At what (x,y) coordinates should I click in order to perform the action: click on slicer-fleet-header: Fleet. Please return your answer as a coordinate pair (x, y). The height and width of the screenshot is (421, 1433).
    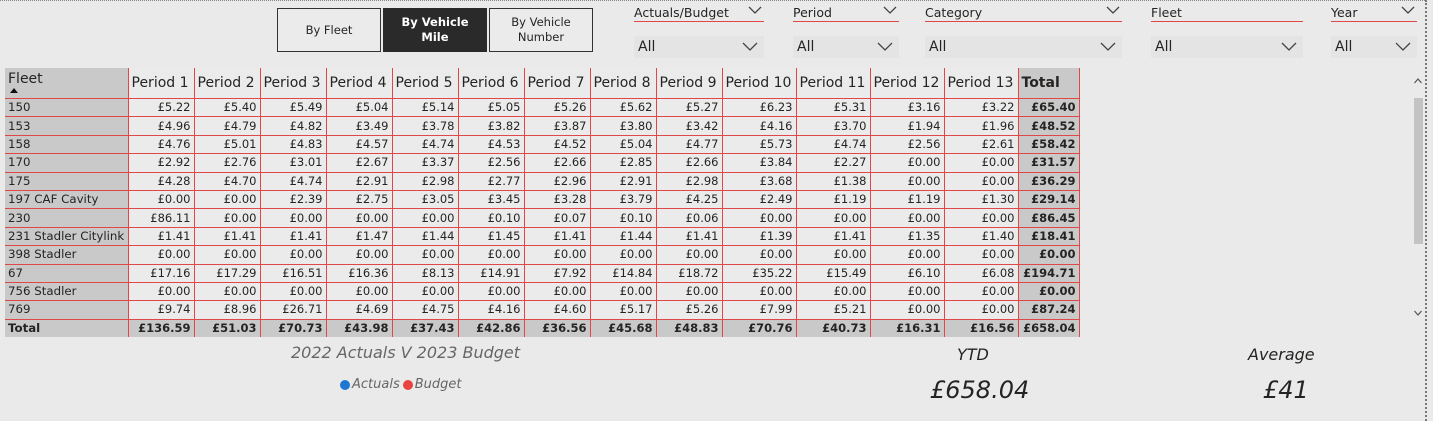
    Looking at the image, I should click on (1227, 13).